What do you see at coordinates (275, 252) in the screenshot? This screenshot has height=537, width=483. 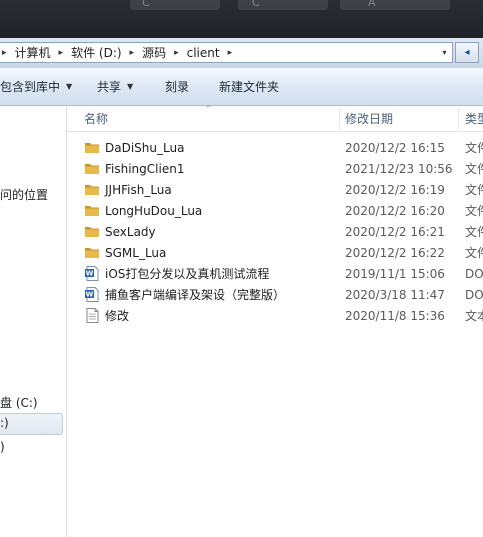 I see `file-row: SGML_Lua 2020/12/2 16:22 文件` at bounding box center [275, 252].